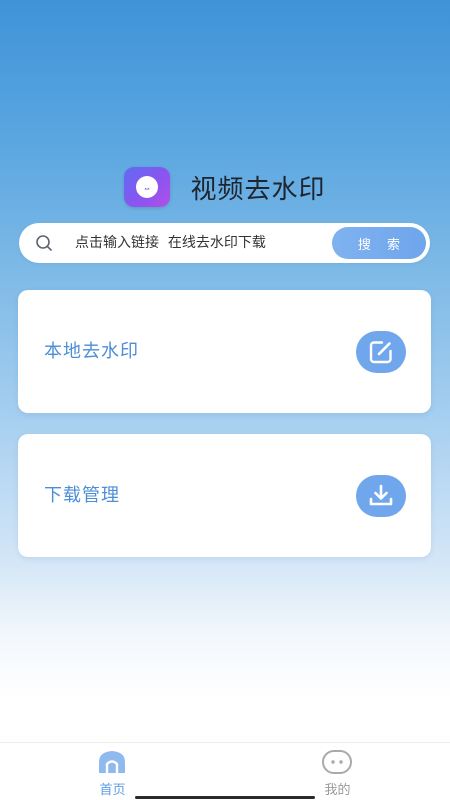 The width and height of the screenshot is (450, 800). I want to click on local-watermark-label: 本地去水印, so click(91, 351).